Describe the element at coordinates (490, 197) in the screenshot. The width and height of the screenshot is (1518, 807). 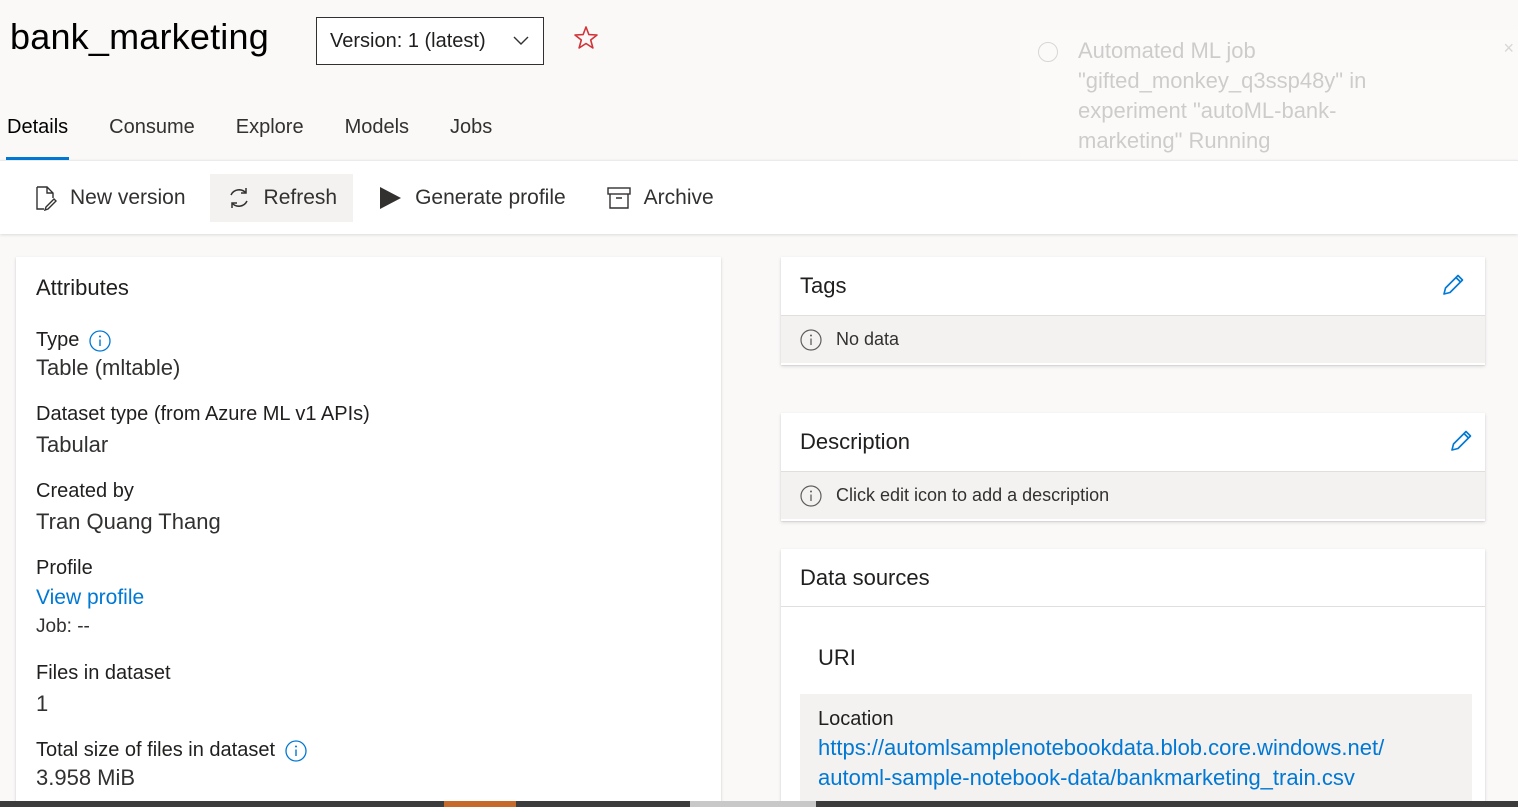
I see `generate-profile-label: Generate profile` at that location.